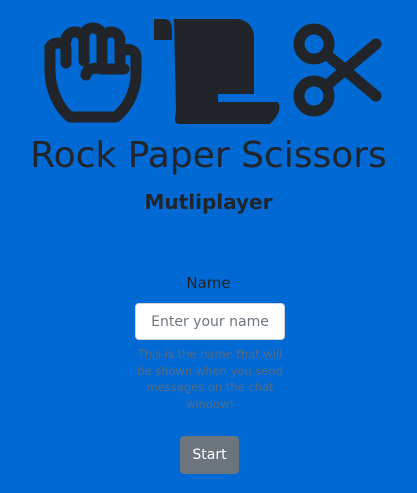 The image size is (417, 493). I want to click on name-label: Name, so click(208, 283).